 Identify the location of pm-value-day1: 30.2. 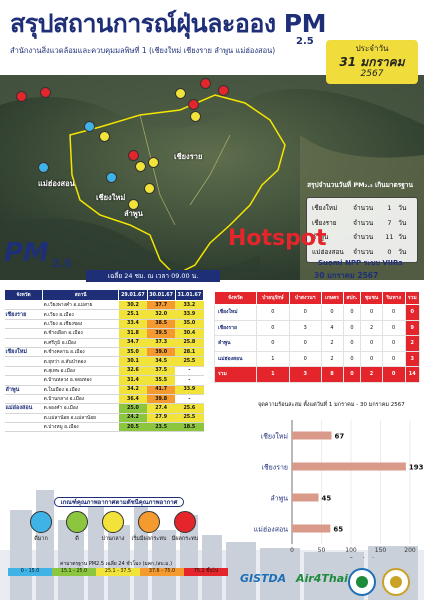
(133, 305).